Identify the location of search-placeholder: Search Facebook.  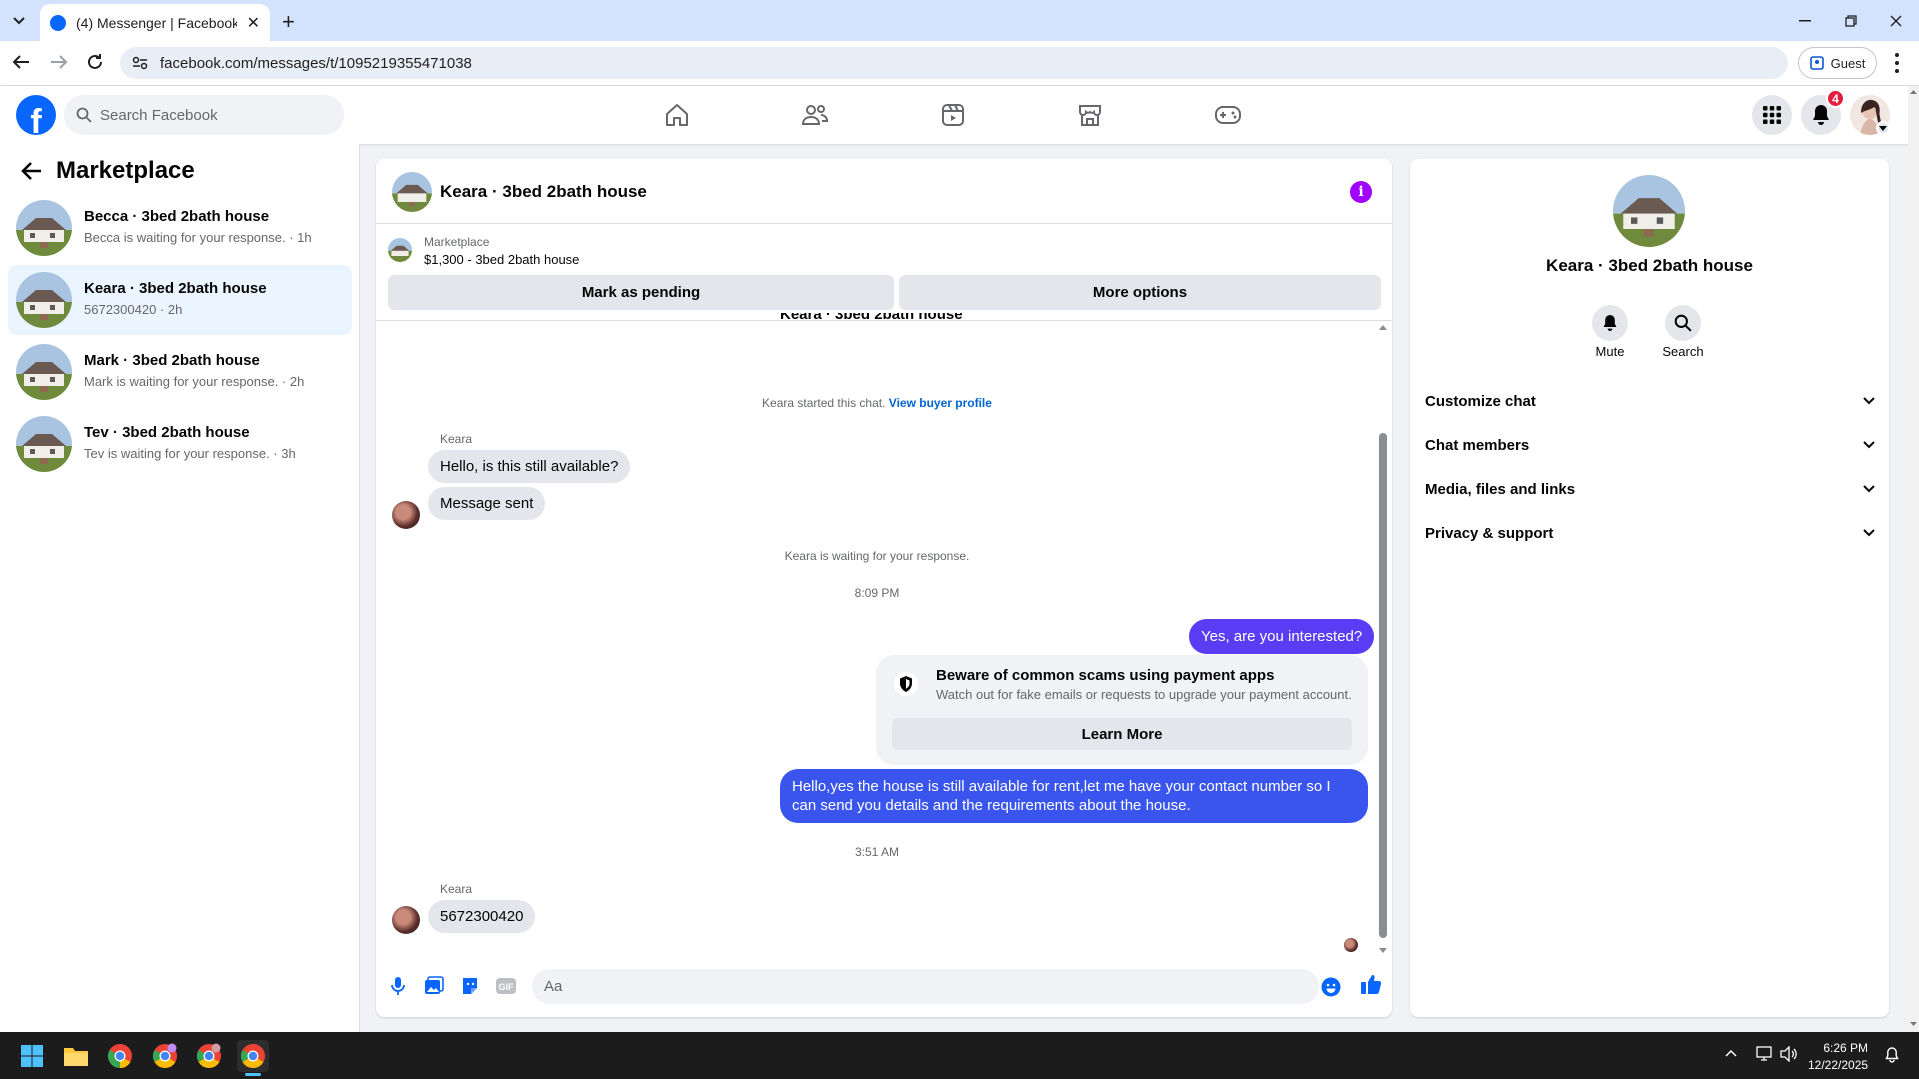
(159, 115).